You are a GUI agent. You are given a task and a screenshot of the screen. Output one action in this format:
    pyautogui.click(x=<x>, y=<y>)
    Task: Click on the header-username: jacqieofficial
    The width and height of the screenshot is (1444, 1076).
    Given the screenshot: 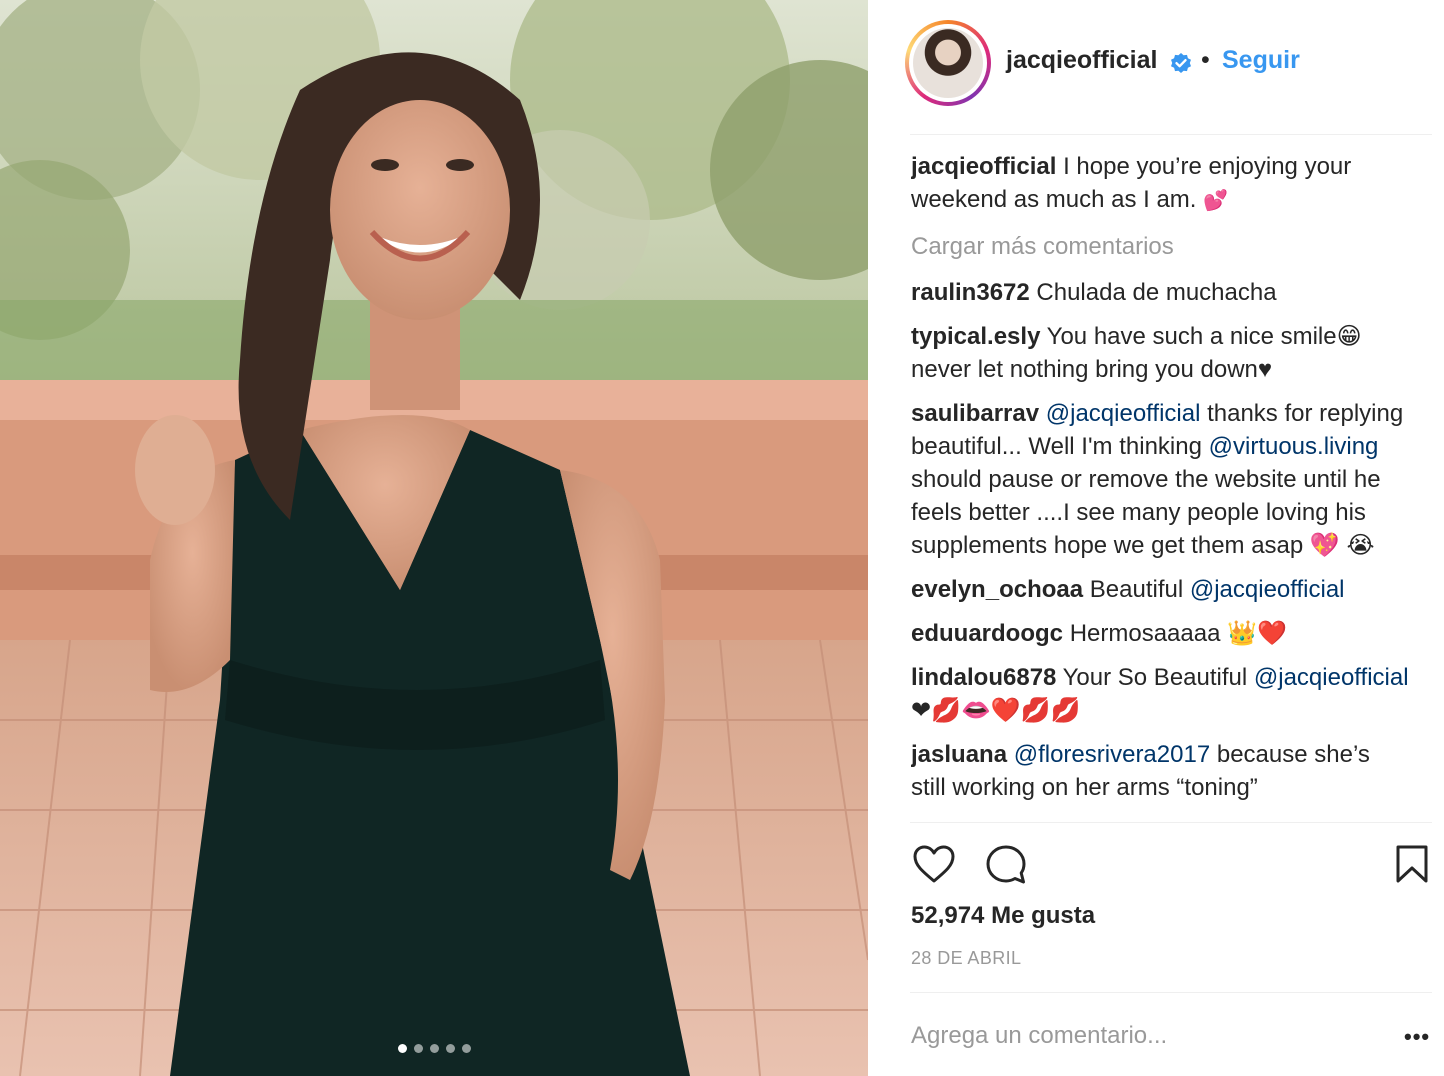 What is the action you would take?
    pyautogui.click(x=1081, y=60)
    